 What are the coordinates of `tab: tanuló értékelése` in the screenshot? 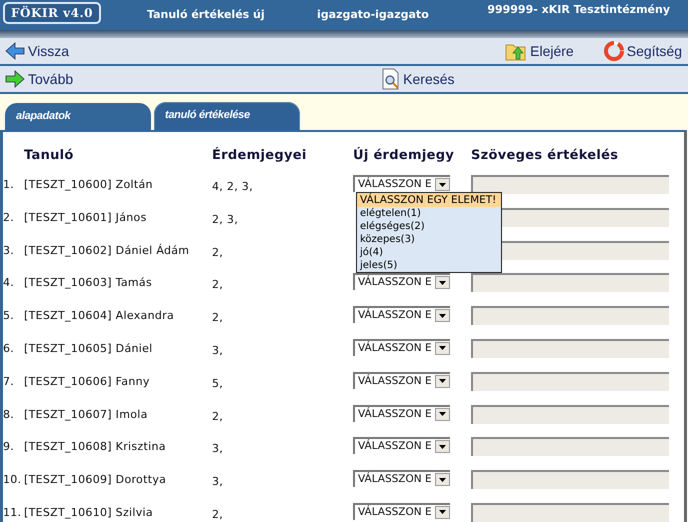 It's located at (227, 117).